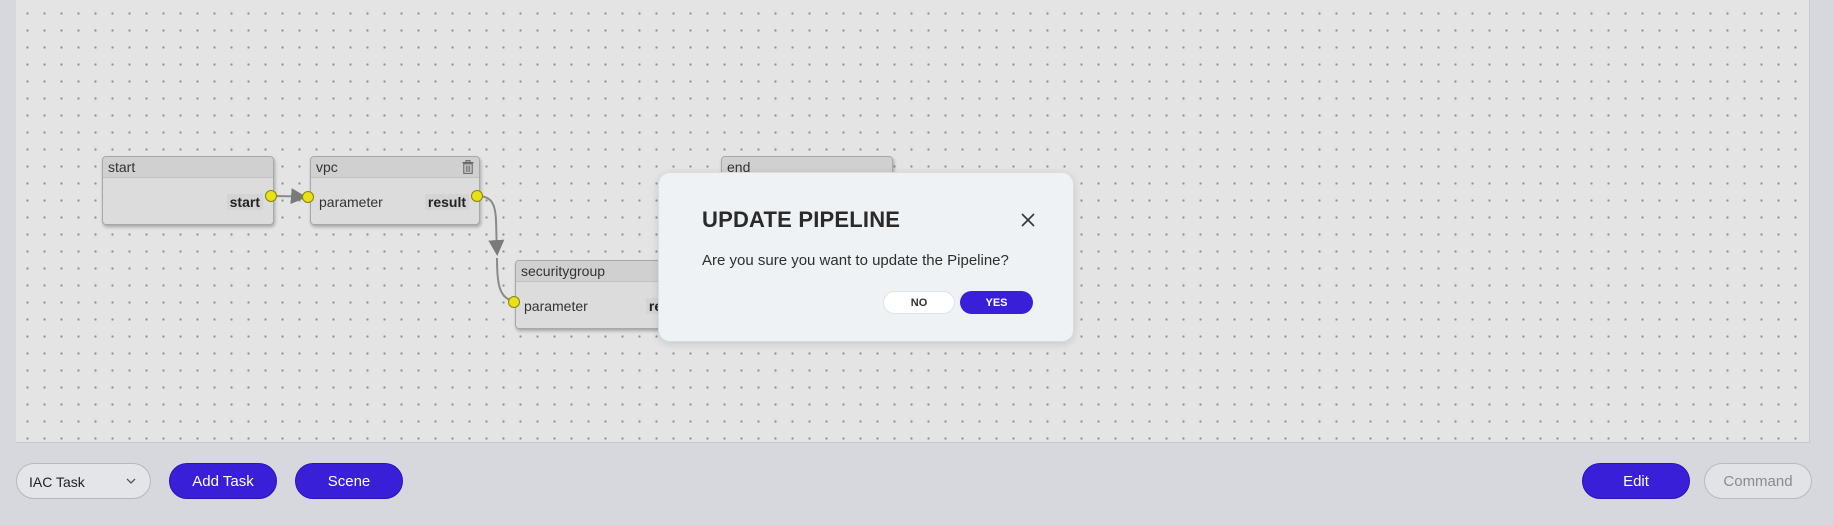 Image resolution: width=1833 pixels, height=525 pixels. What do you see at coordinates (1636, 481) in the screenshot?
I see `edit-button: Edit` at bounding box center [1636, 481].